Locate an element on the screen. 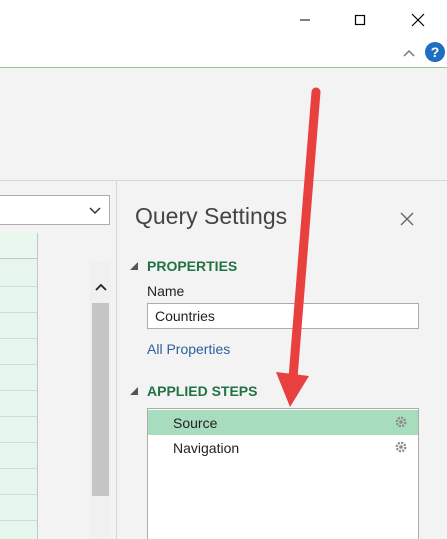 Image resolution: width=447 pixels, height=539 pixels. minimize-button is located at coordinates (305, 20).